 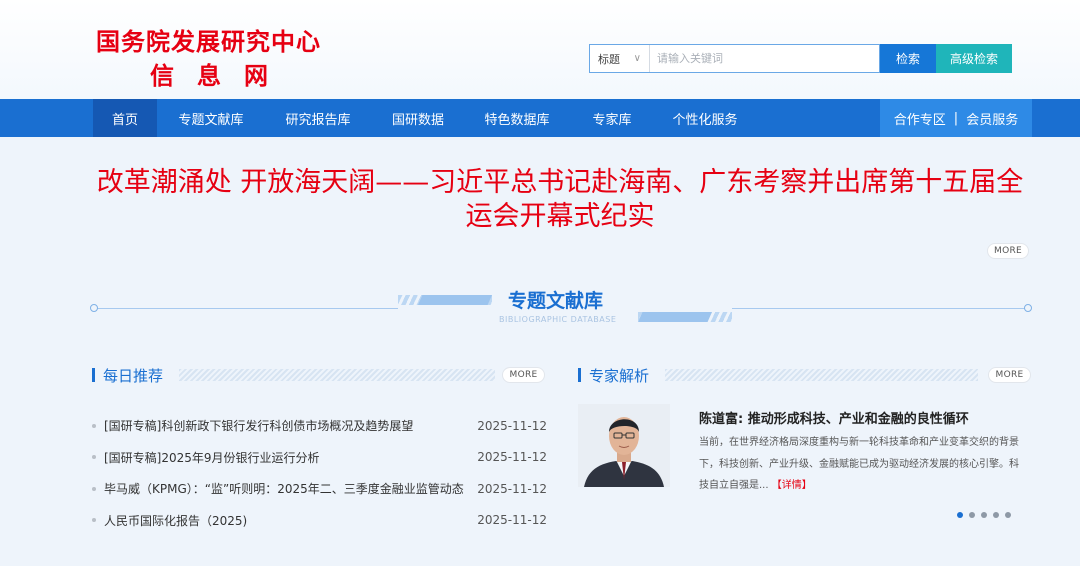 What do you see at coordinates (133, 375) in the screenshot?
I see `daily-panel-title: 每日推荐` at bounding box center [133, 375].